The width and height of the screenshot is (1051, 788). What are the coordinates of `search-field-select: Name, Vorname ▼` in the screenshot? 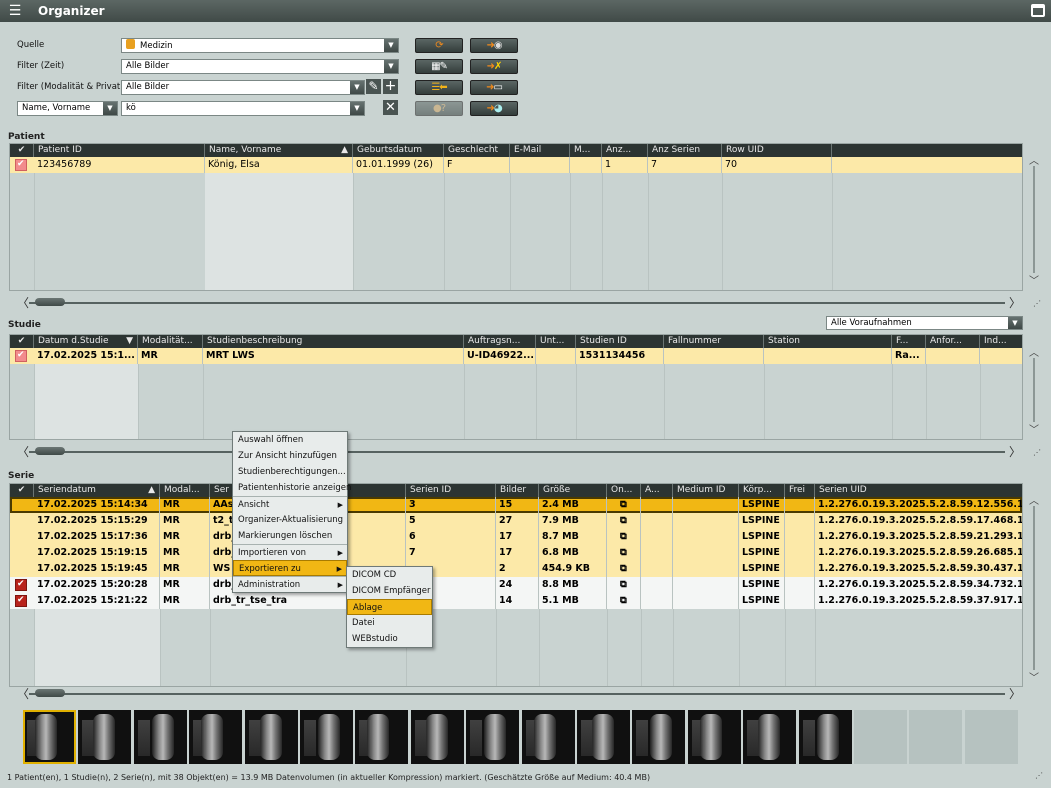 It's located at (67, 108).